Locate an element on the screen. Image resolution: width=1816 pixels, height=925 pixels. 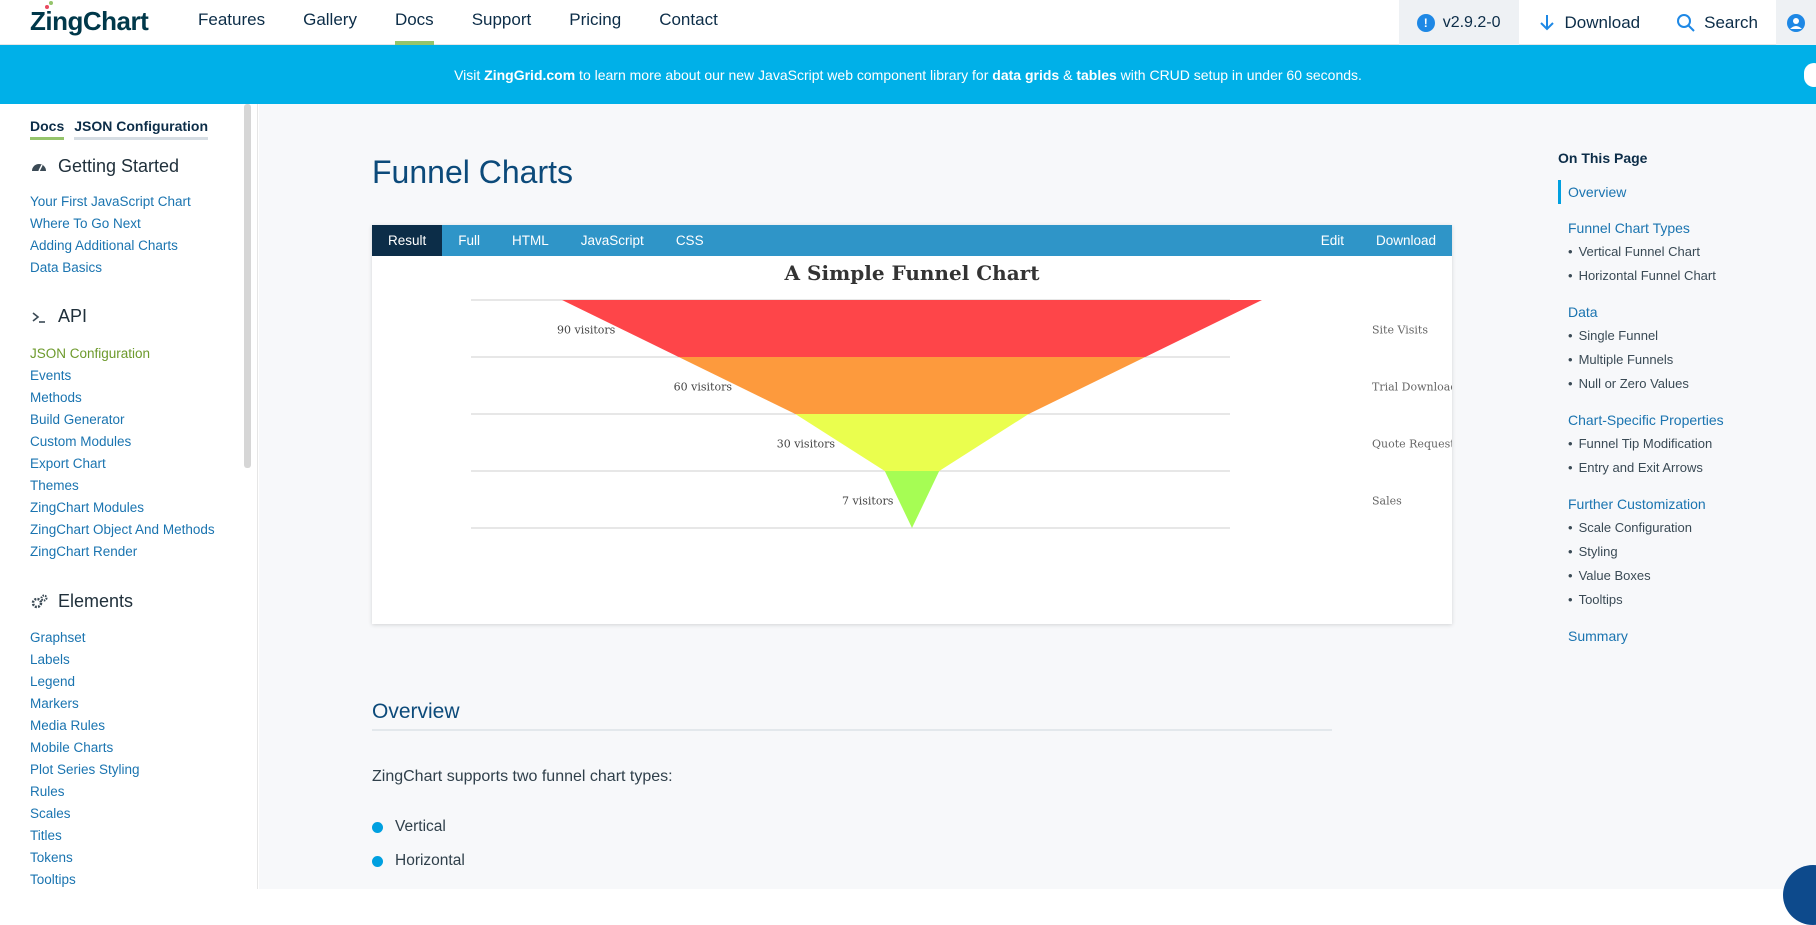
toc-link: Chart-Specific Properties is located at coordinates (1678, 420).